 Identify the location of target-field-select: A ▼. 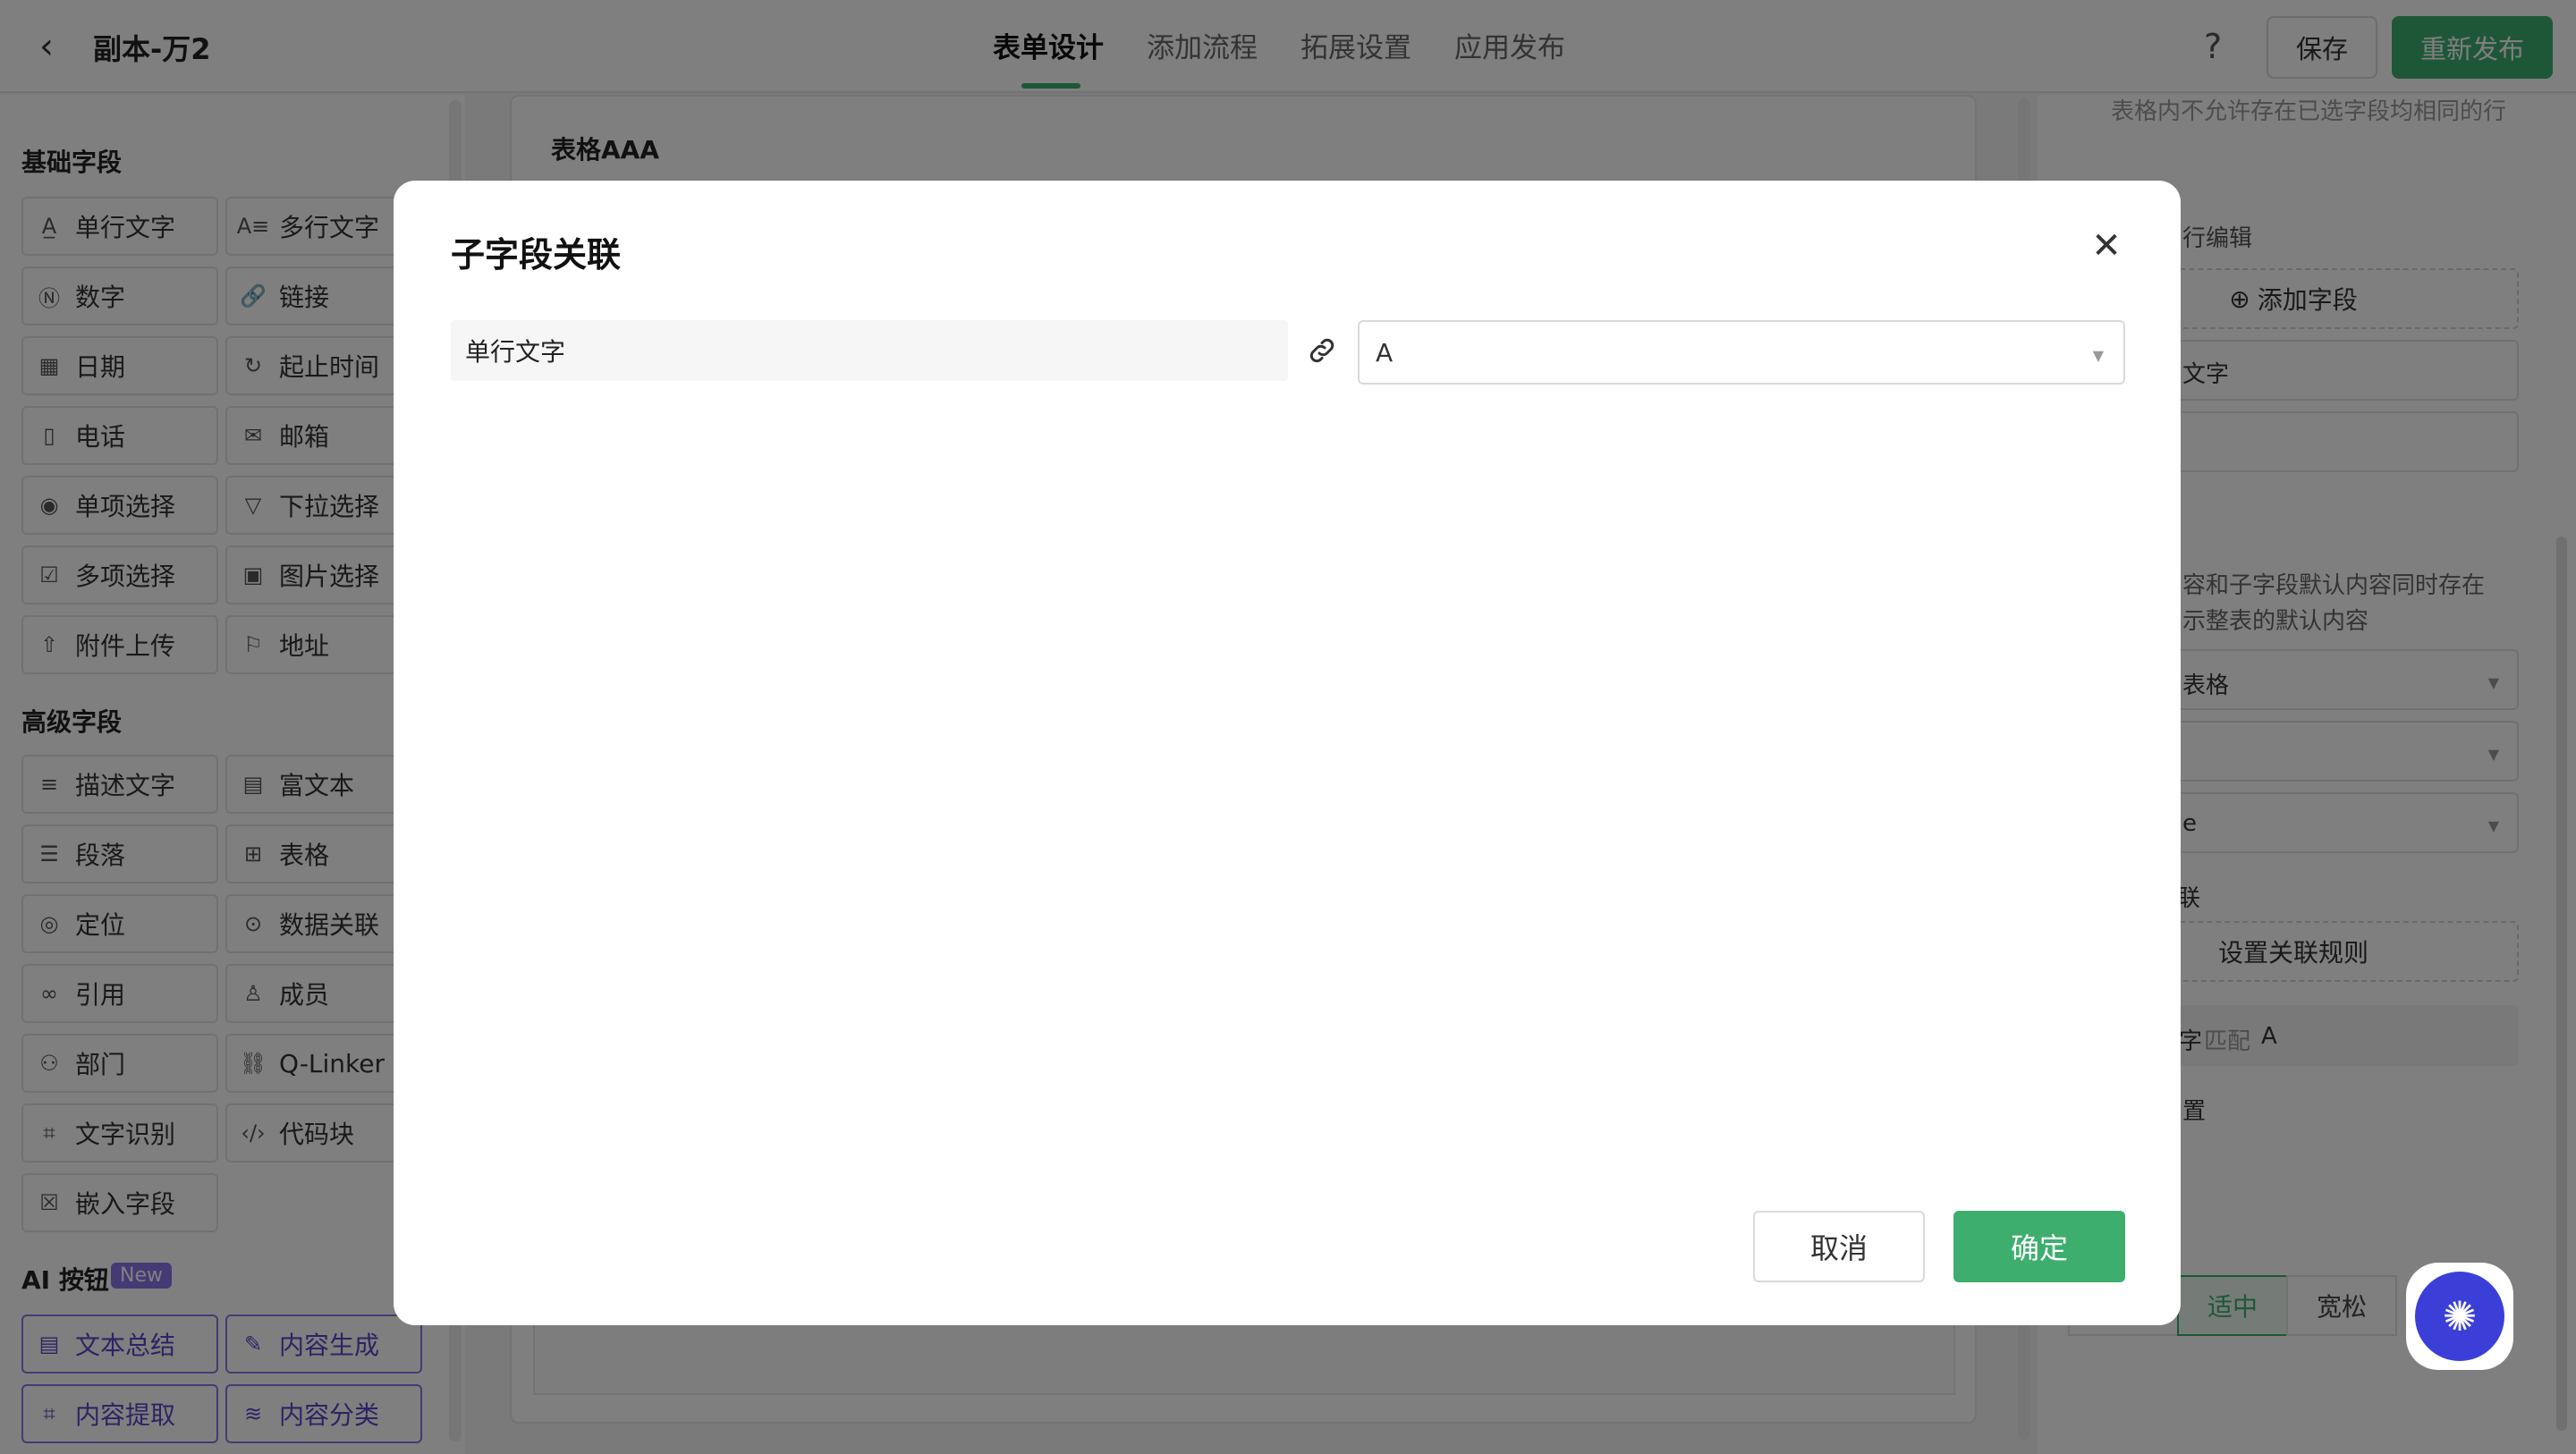
(1741, 352).